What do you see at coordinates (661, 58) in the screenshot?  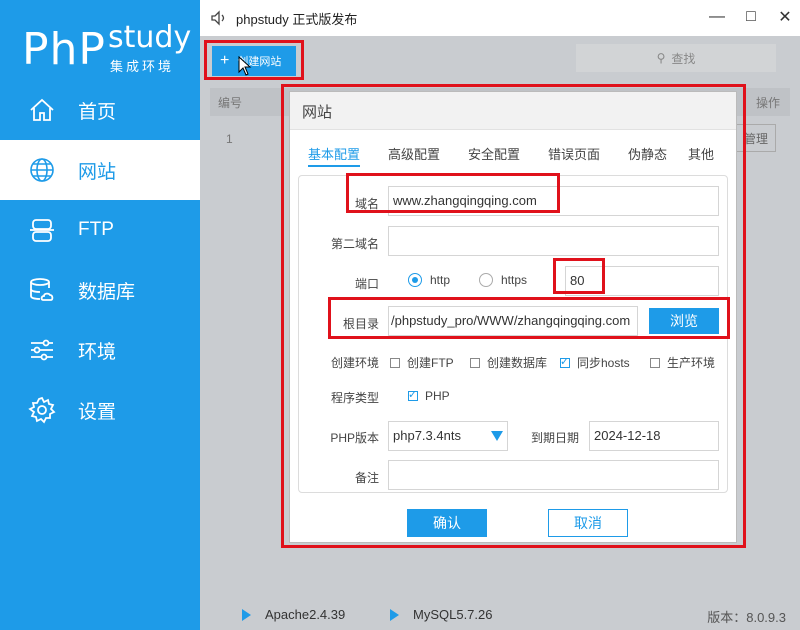 I see `search-icon: ⚲` at bounding box center [661, 58].